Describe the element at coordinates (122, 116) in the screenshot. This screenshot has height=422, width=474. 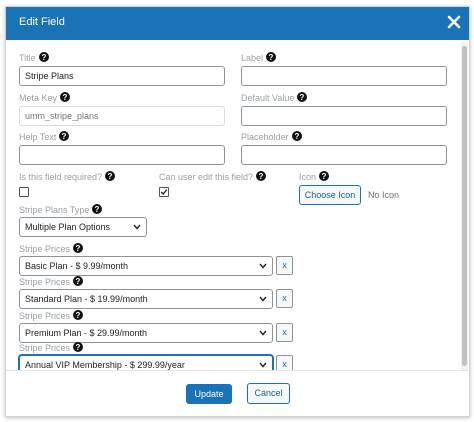
I see `meta-key-input` at that location.